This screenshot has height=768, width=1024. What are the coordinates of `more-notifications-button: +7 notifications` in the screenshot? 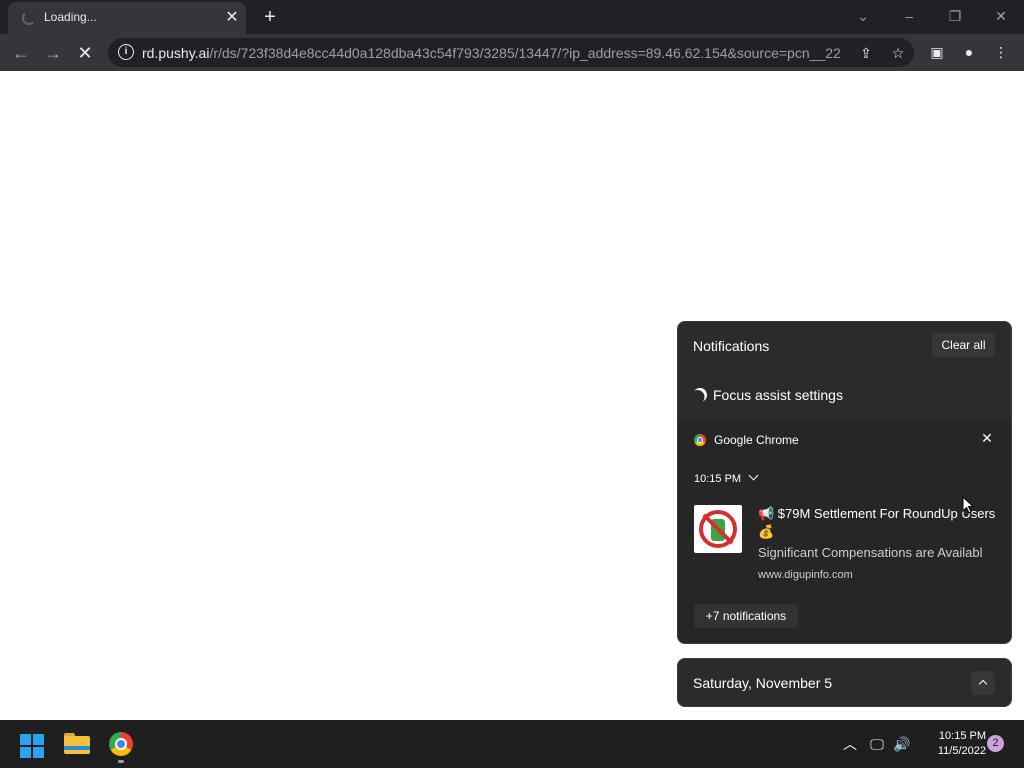 It's located at (746, 616).